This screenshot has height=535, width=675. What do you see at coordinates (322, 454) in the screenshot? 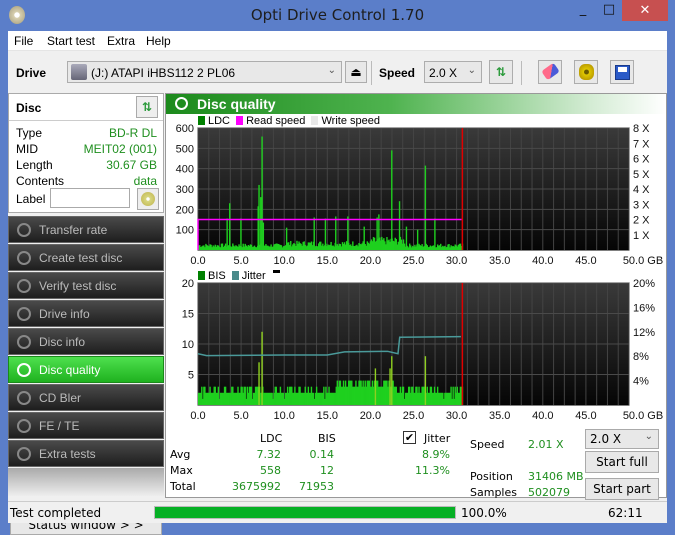
I see `avg-bis: 0.14` at bounding box center [322, 454].